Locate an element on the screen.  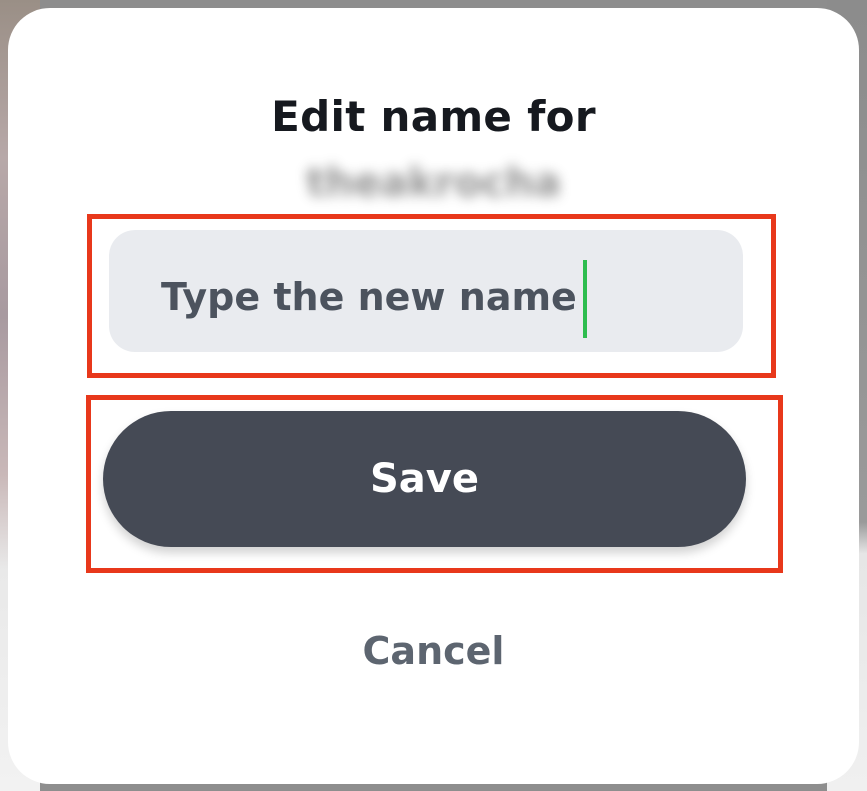
cancel-button: Cancel is located at coordinates (433, 651).